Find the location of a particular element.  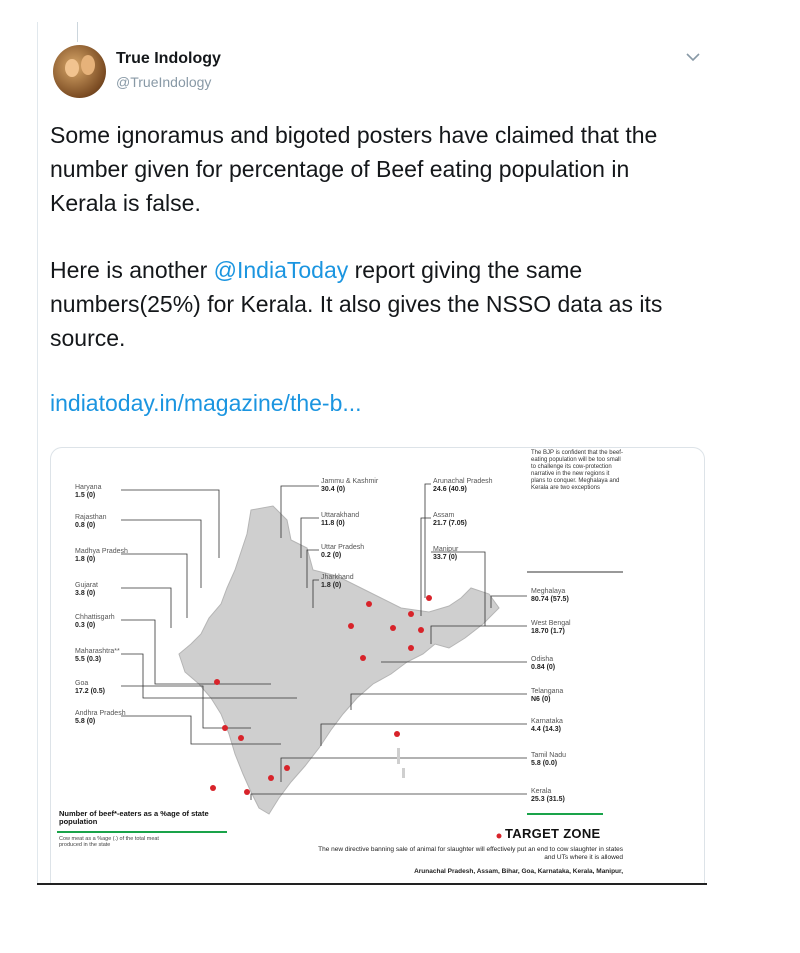

state-label-karnataka: Karnataka 4.4 (14.3) is located at coordinates (547, 725).